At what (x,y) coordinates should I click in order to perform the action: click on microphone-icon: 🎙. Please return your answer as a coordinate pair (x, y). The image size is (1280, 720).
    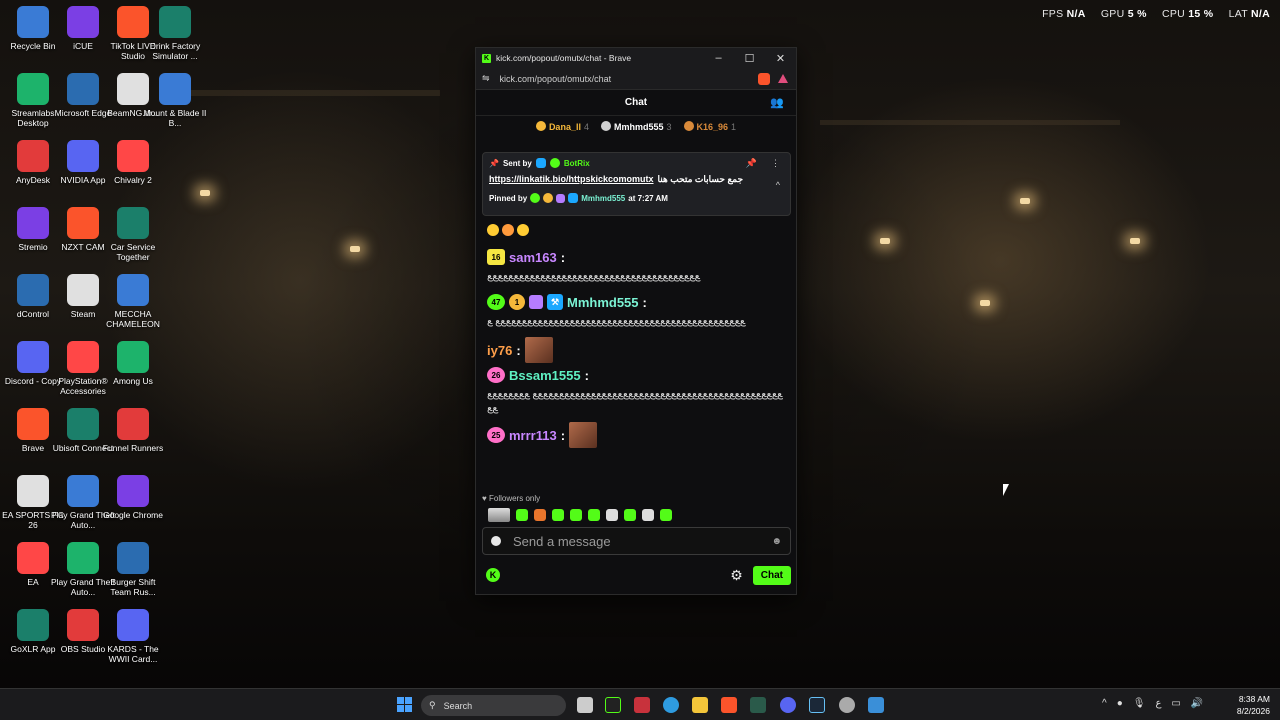
    Looking at the image, I should click on (1139, 703).